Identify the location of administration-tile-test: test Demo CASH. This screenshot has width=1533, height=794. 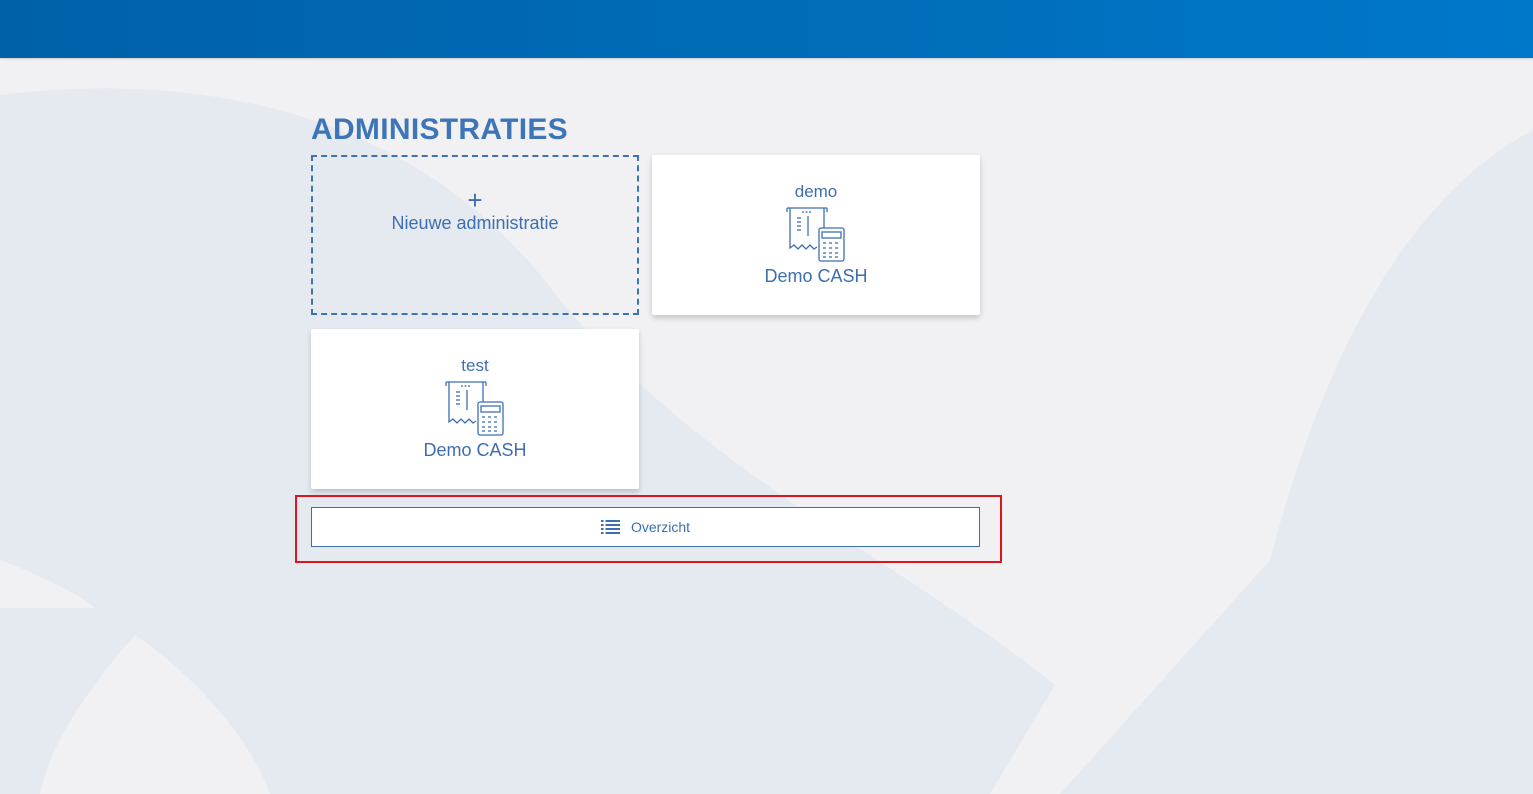
(475, 409).